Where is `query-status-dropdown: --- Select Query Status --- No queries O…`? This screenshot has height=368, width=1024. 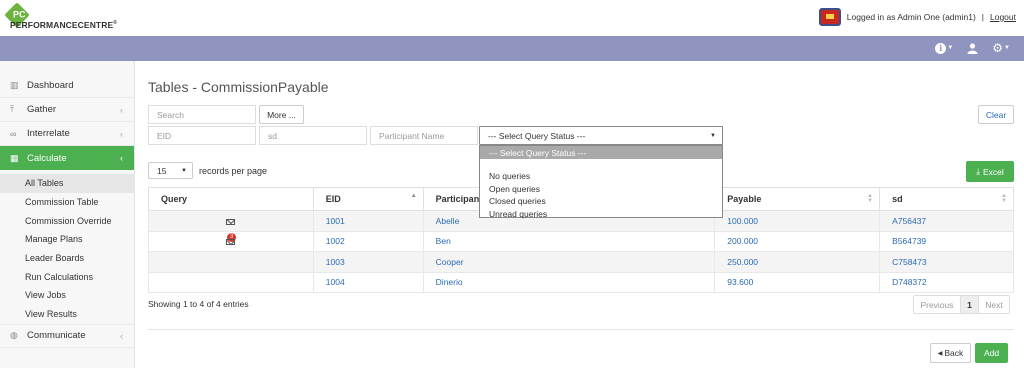 query-status-dropdown: --- Select Query Status --- No queries O… is located at coordinates (601, 183).